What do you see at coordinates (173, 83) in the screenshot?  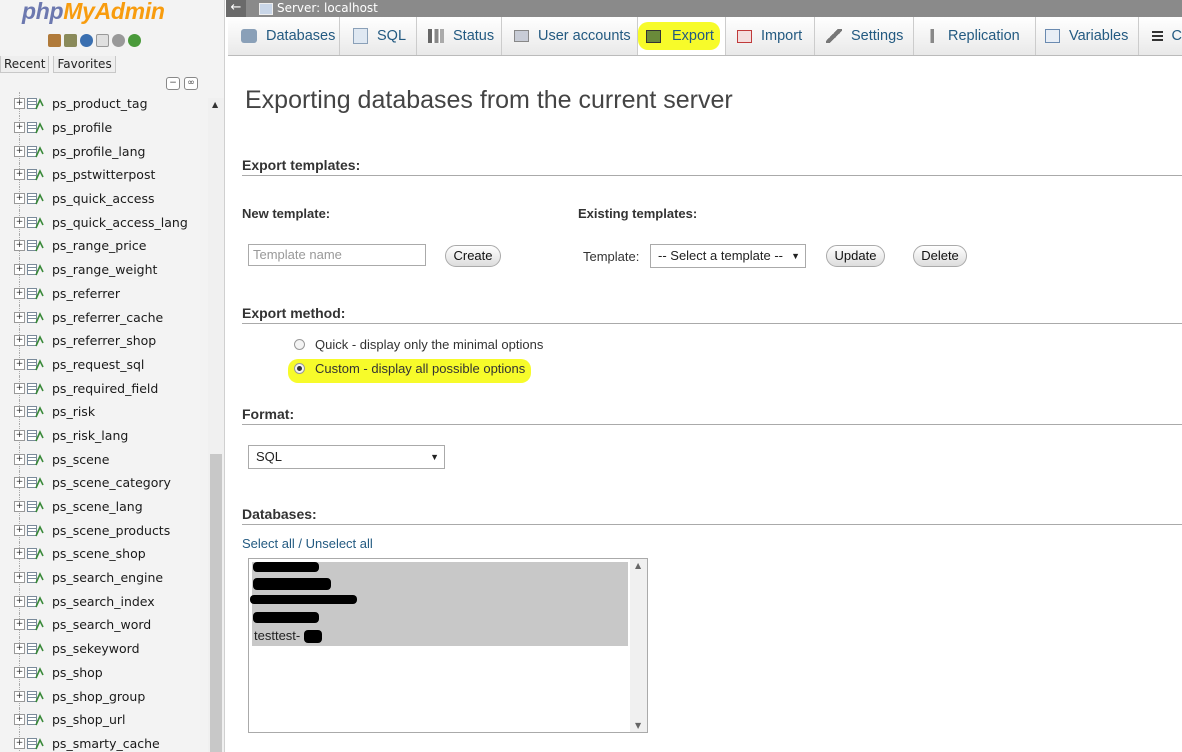 I see `collapse-all-button: −` at bounding box center [173, 83].